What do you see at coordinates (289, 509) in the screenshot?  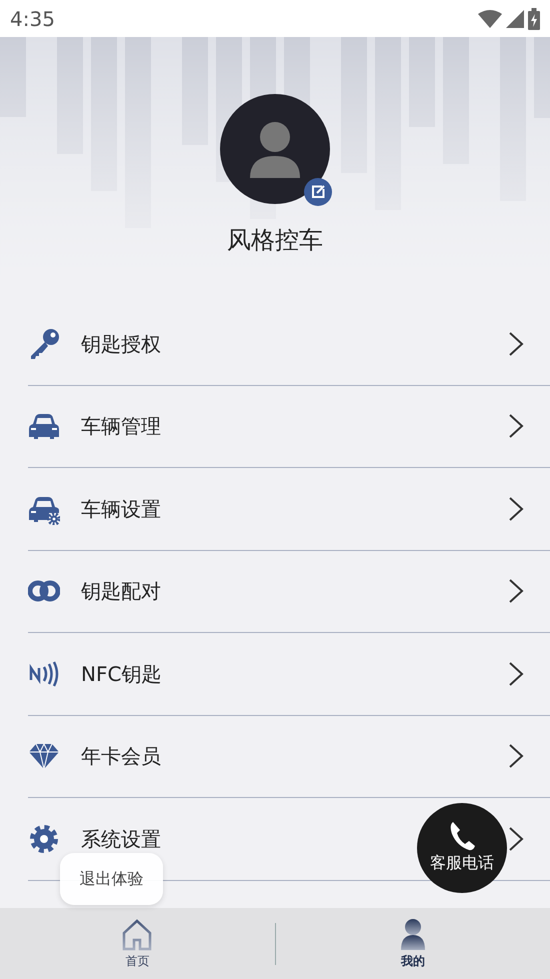 I see `menu-item: 车辆设置` at bounding box center [289, 509].